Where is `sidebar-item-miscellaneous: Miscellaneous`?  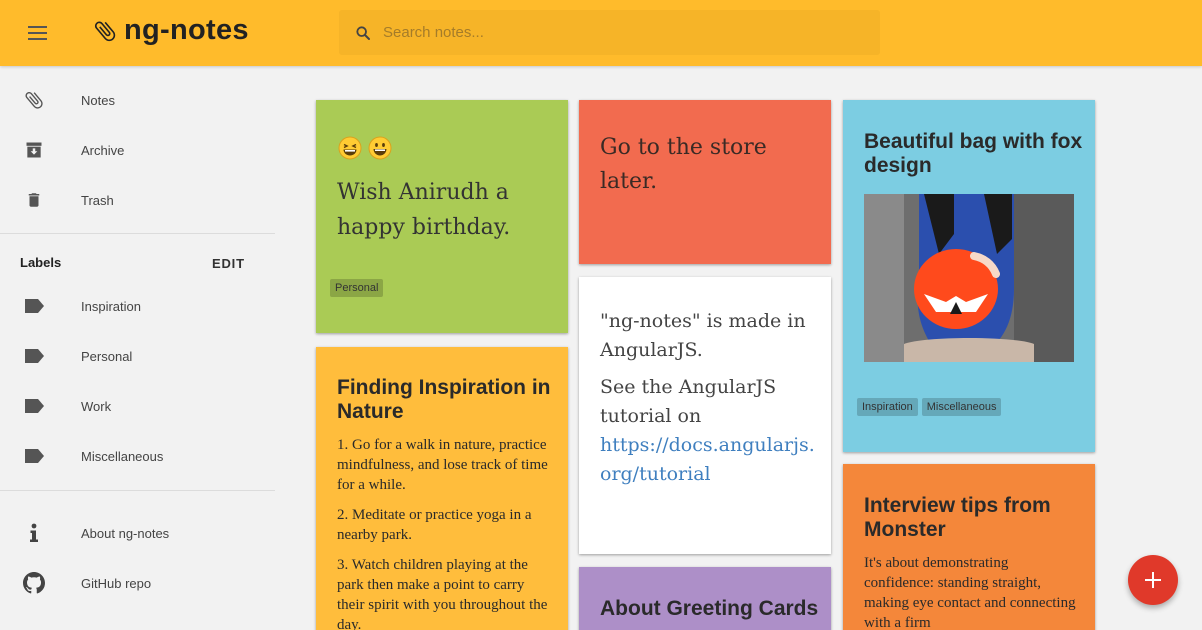
sidebar-item-miscellaneous: Miscellaneous is located at coordinates (137, 456).